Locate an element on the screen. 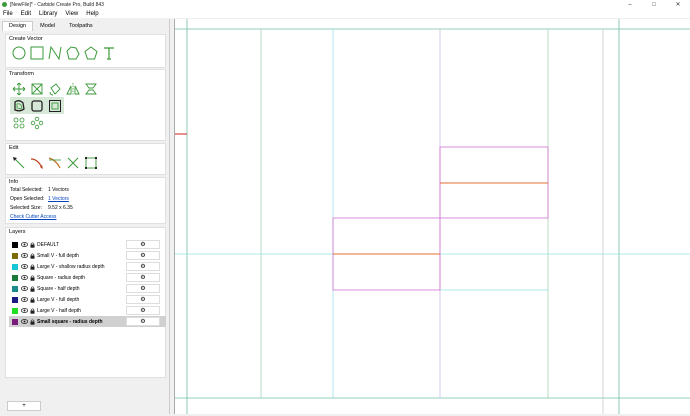 The image size is (690, 416). open-selected-label: Open Selected: is located at coordinates (27, 199).